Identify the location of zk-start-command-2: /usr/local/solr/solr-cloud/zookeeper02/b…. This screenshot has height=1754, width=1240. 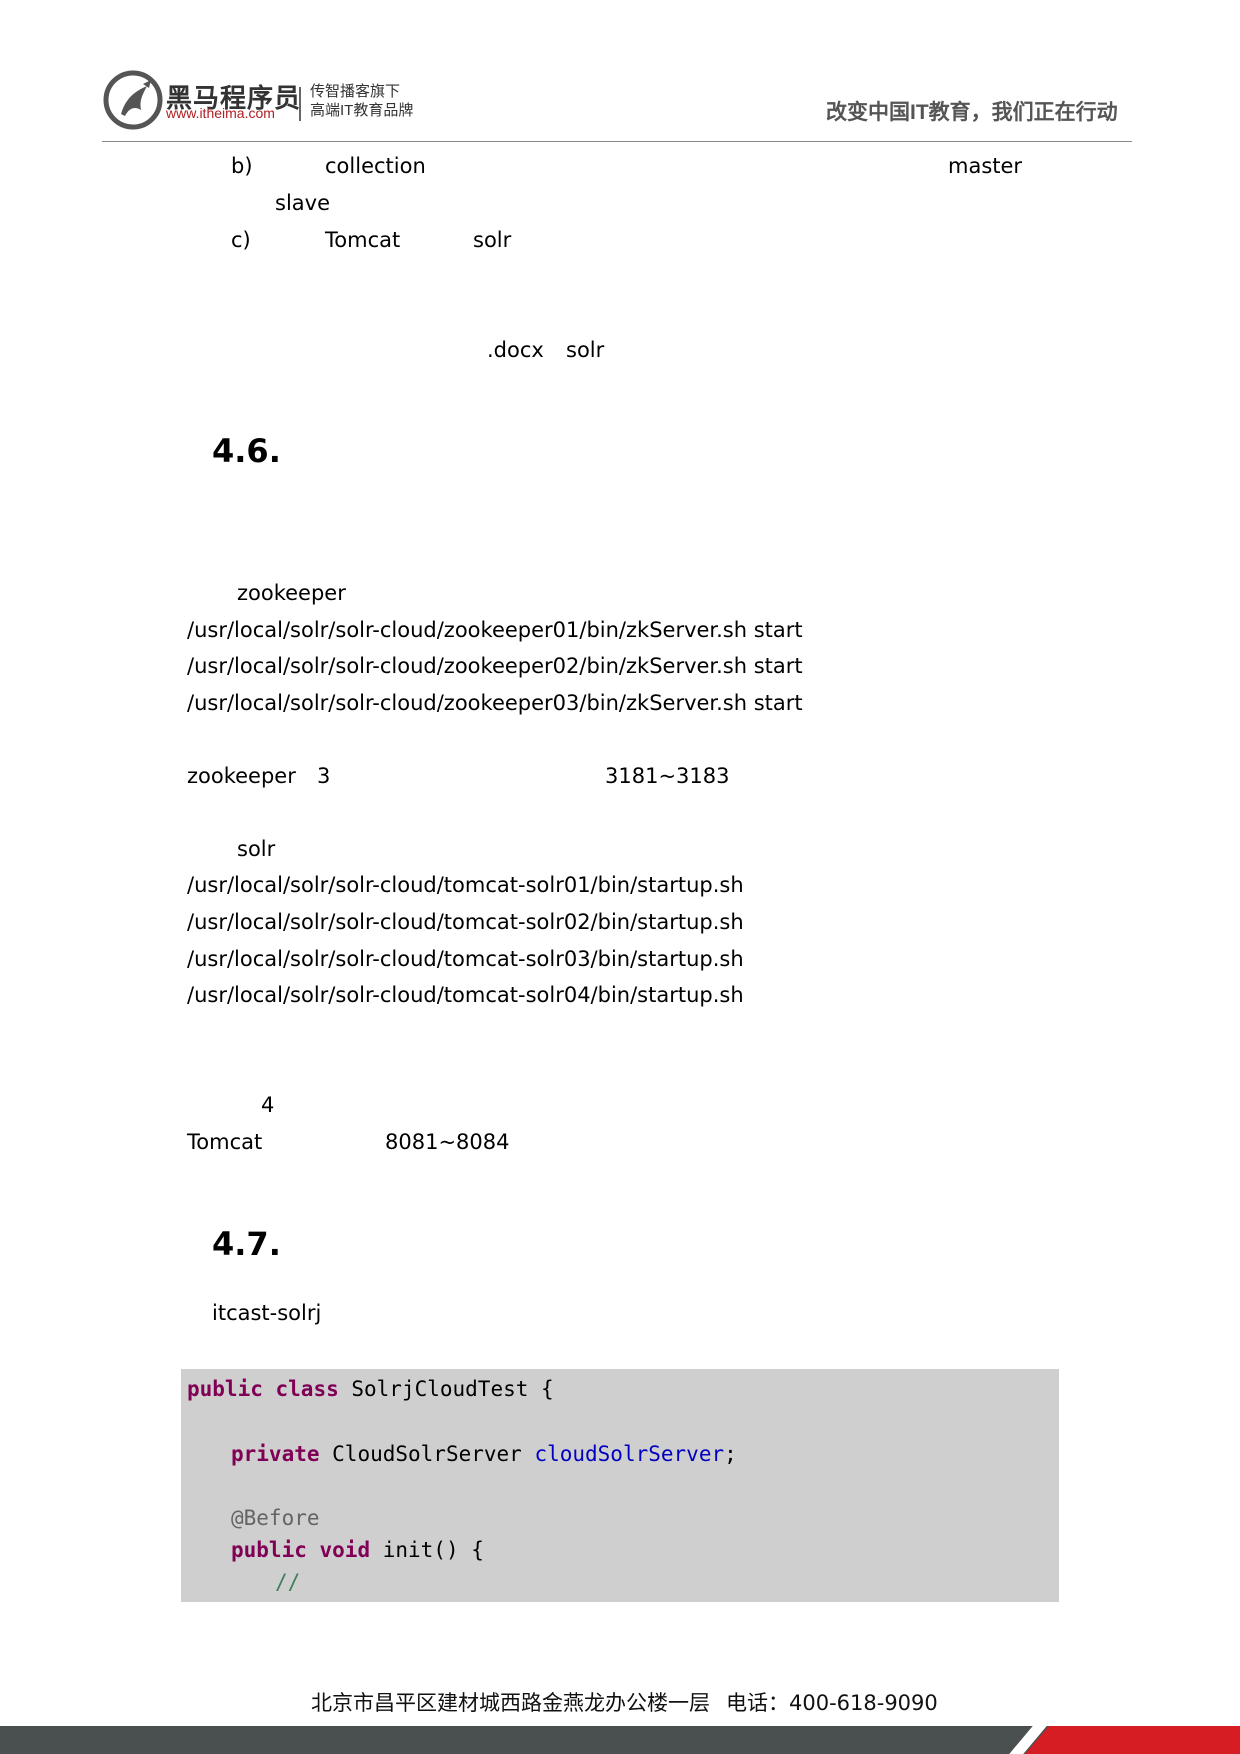
(495, 666).